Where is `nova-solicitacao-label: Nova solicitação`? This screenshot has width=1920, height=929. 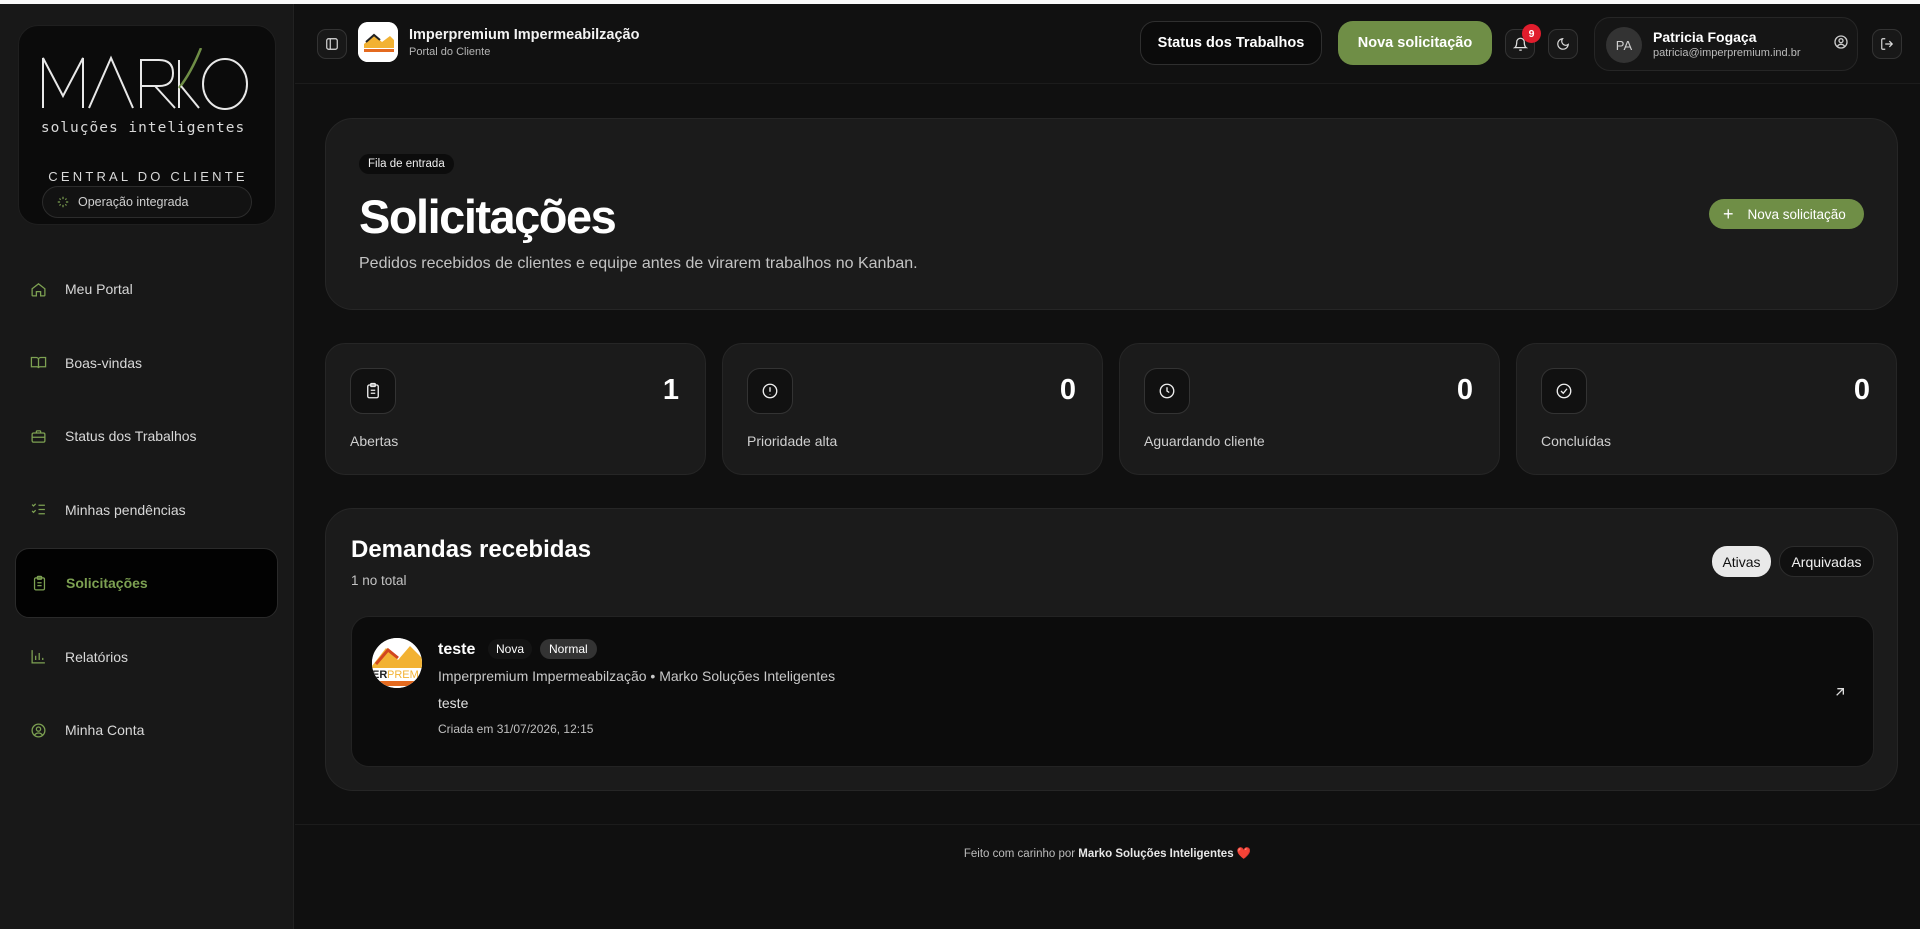
nova-solicitacao-label: Nova solicitação is located at coordinates (1796, 214).